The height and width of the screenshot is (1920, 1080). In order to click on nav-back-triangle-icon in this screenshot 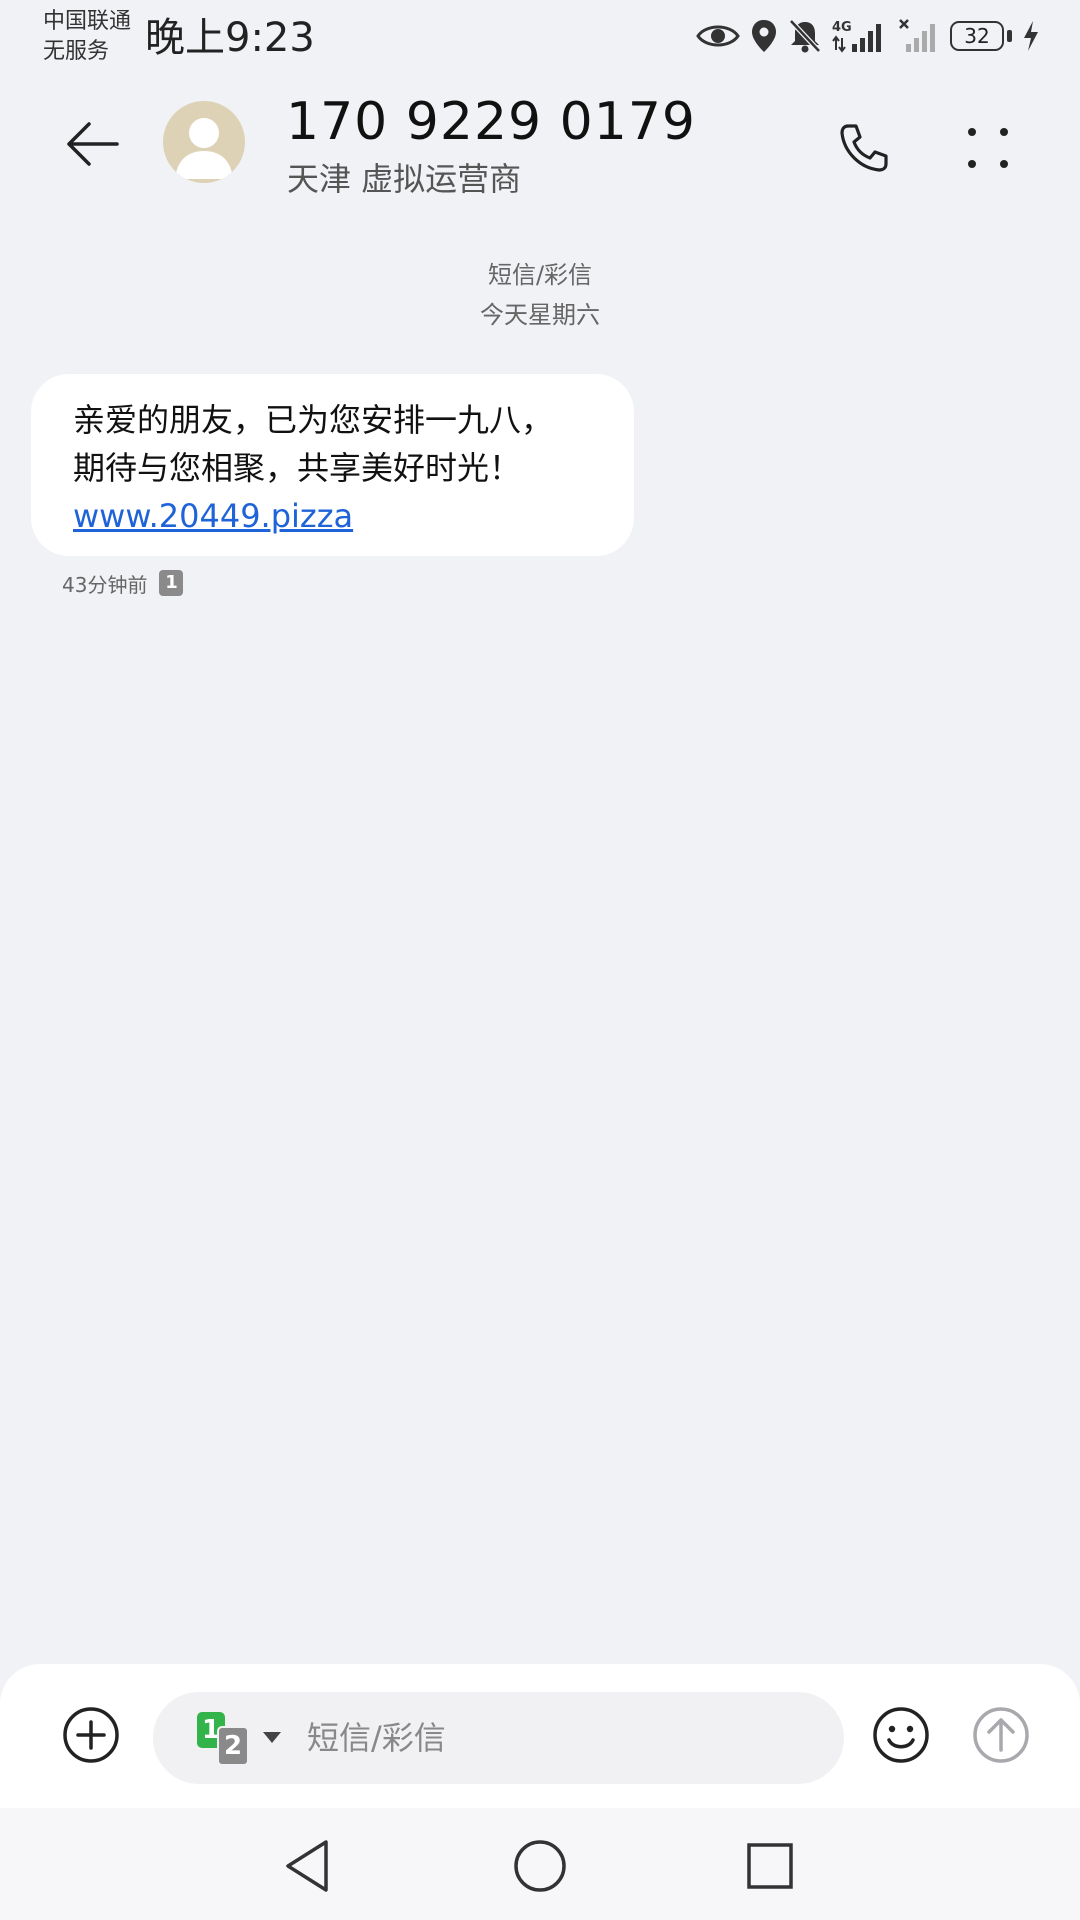, I will do `click(307, 1866)`.